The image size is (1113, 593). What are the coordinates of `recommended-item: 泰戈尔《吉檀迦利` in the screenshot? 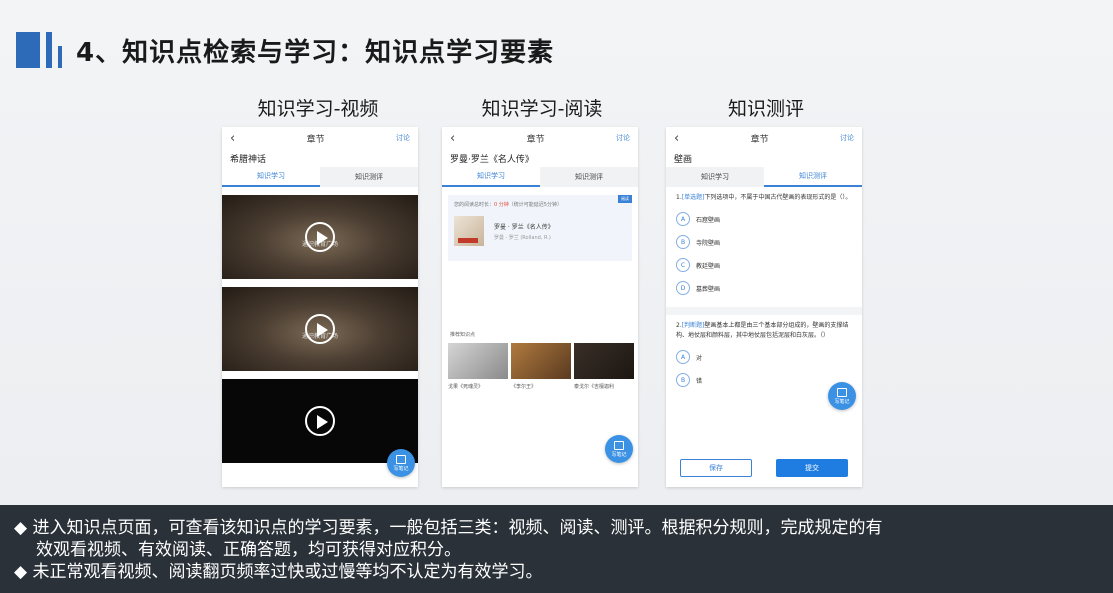 It's located at (604, 366).